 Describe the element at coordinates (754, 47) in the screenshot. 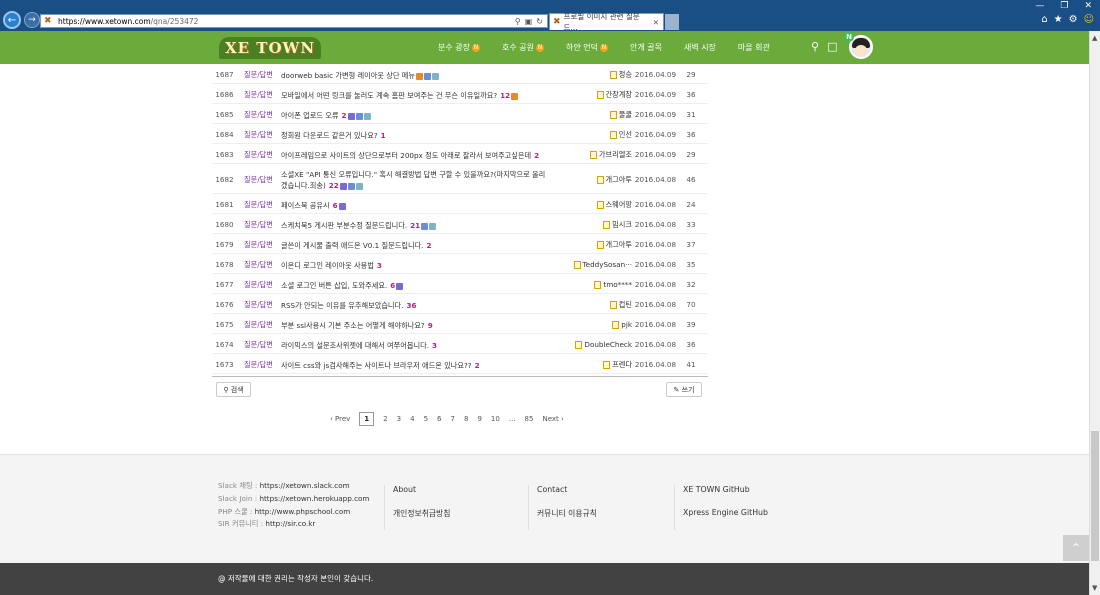

I see `nav-item: 마을 회관` at that location.